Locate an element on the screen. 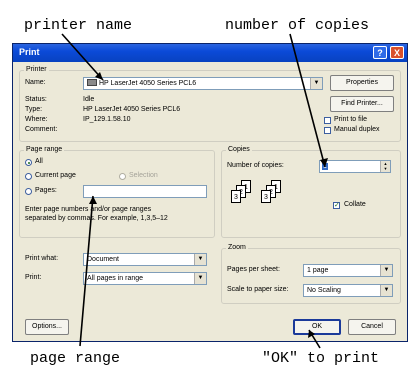 The height and width of the screenshot is (372, 417). collate-label: Collate is located at coordinates (355, 204).